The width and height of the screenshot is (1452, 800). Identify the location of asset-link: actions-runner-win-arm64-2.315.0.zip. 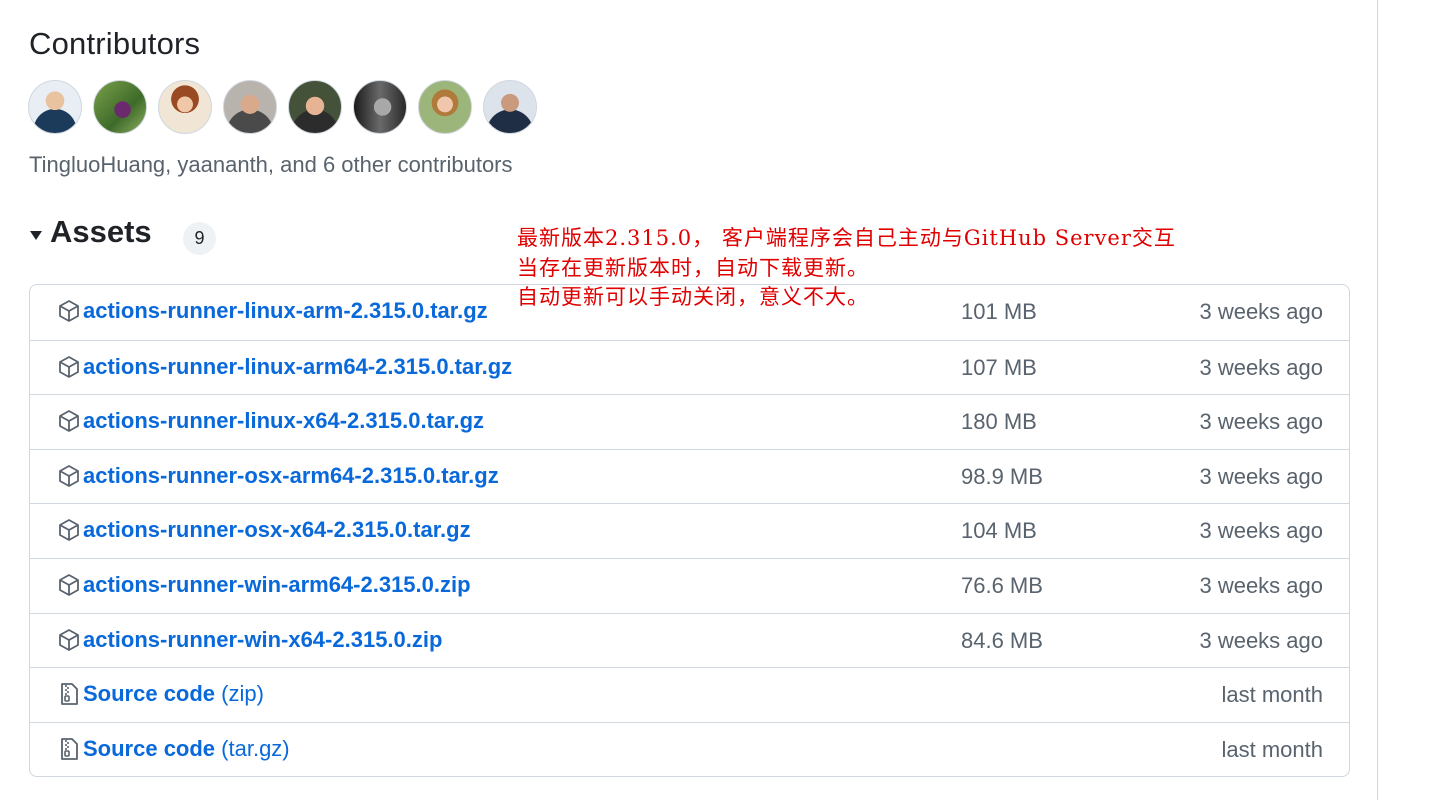
(277, 585).